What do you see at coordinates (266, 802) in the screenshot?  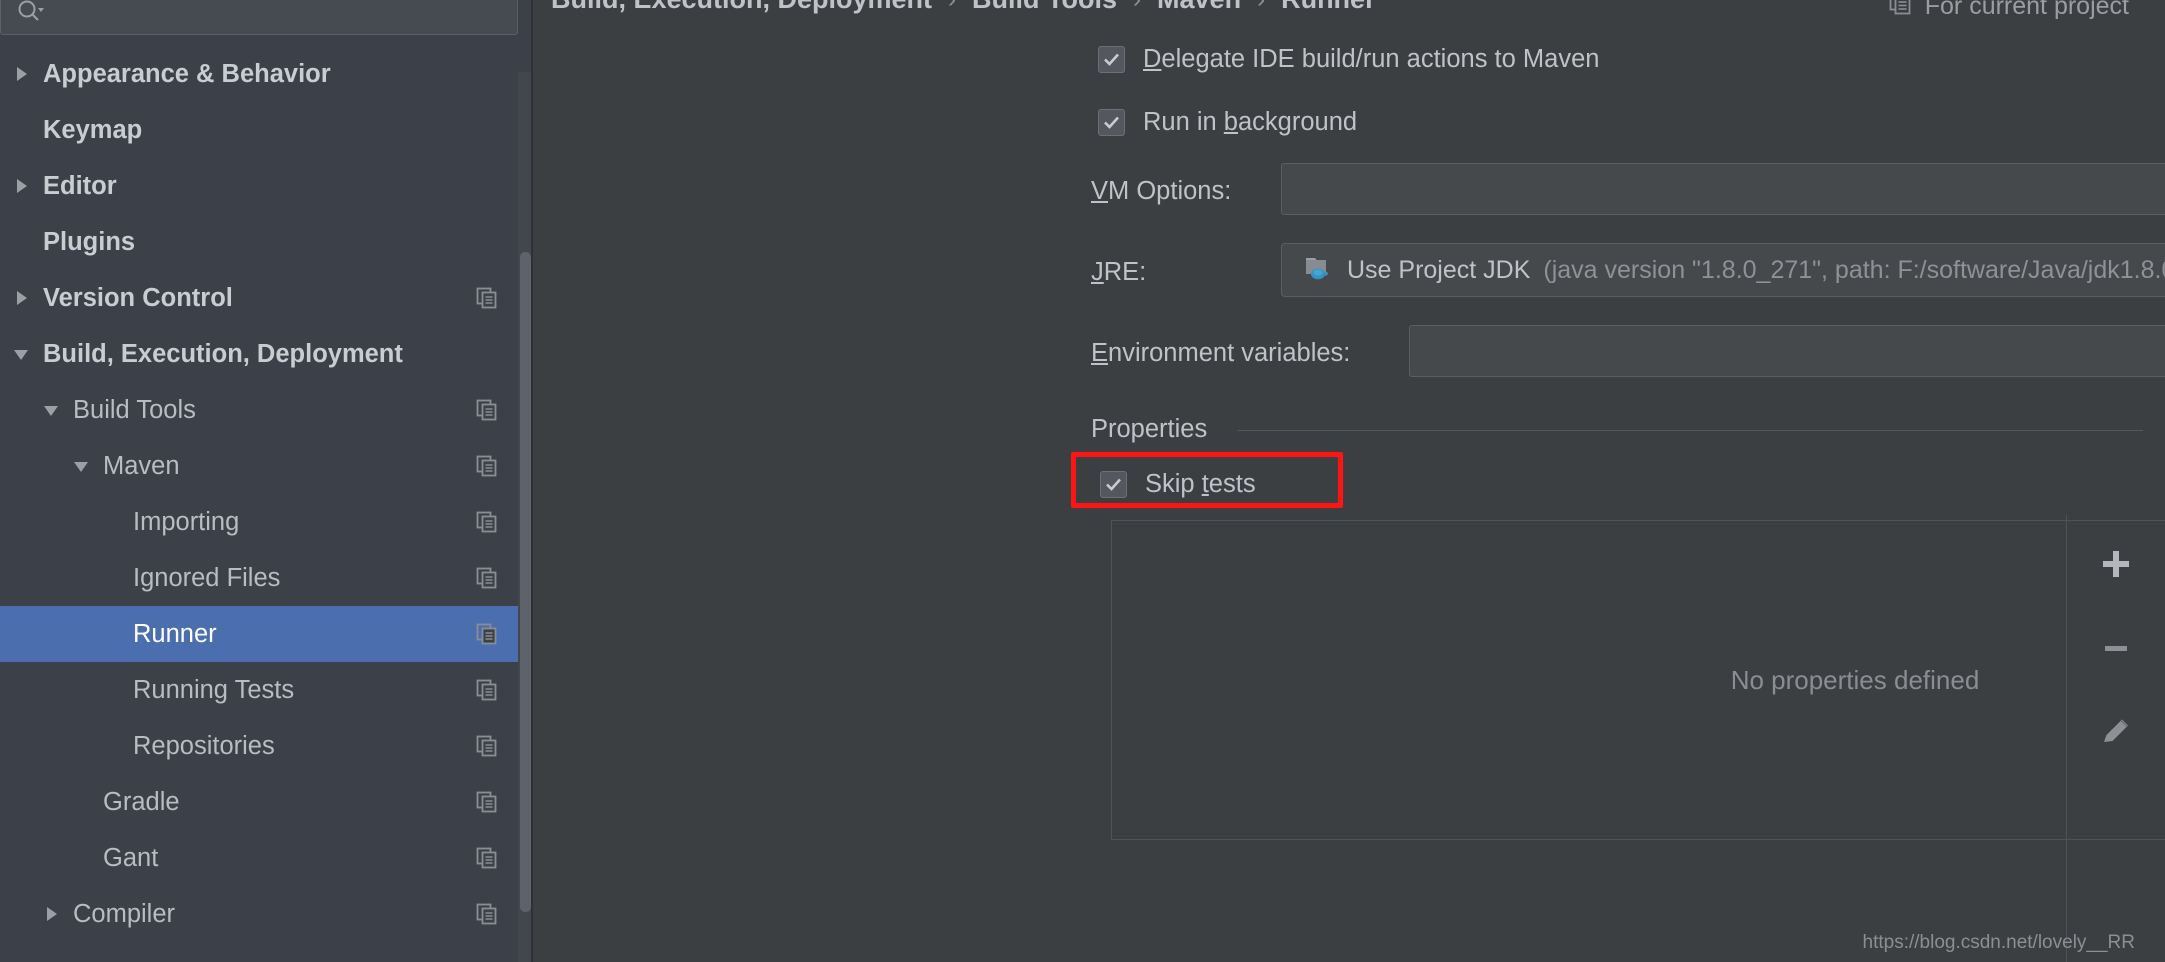 I see `sidebar-item-gradle: Gradle` at bounding box center [266, 802].